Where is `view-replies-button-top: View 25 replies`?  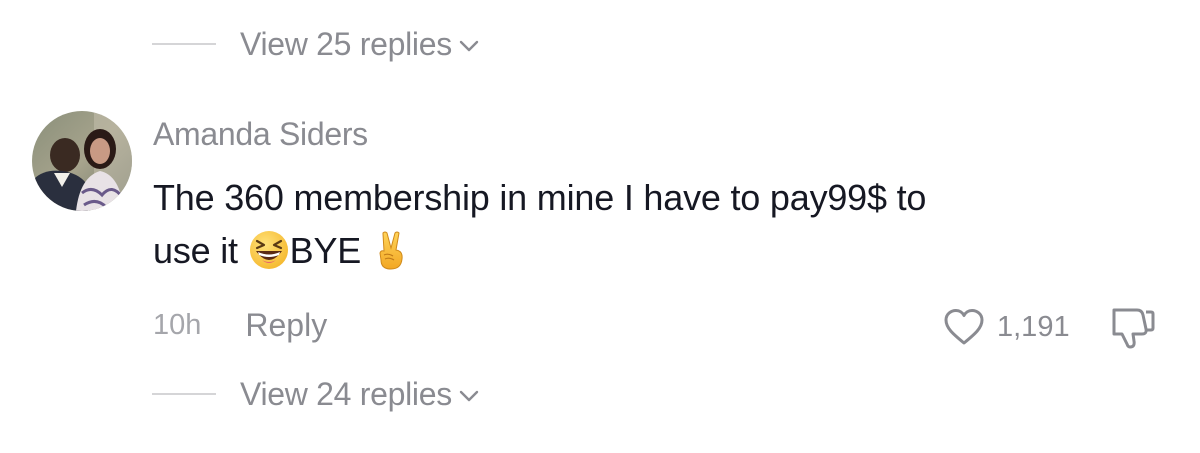 view-replies-button-top: View 25 replies is located at coordinates (317, 44).